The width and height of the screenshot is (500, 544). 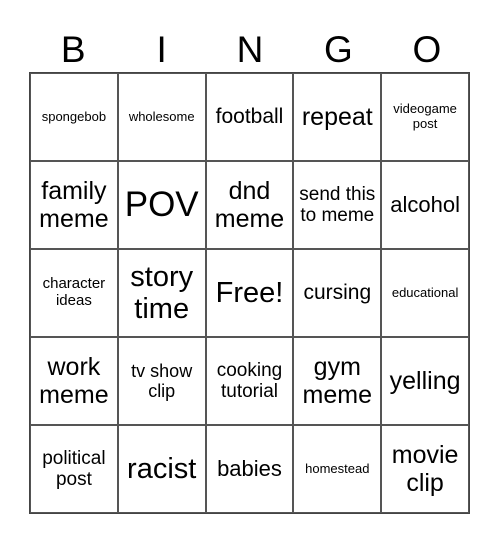 I want to click on bingo-cell-label: wholesome, so click(x=161, y=116).